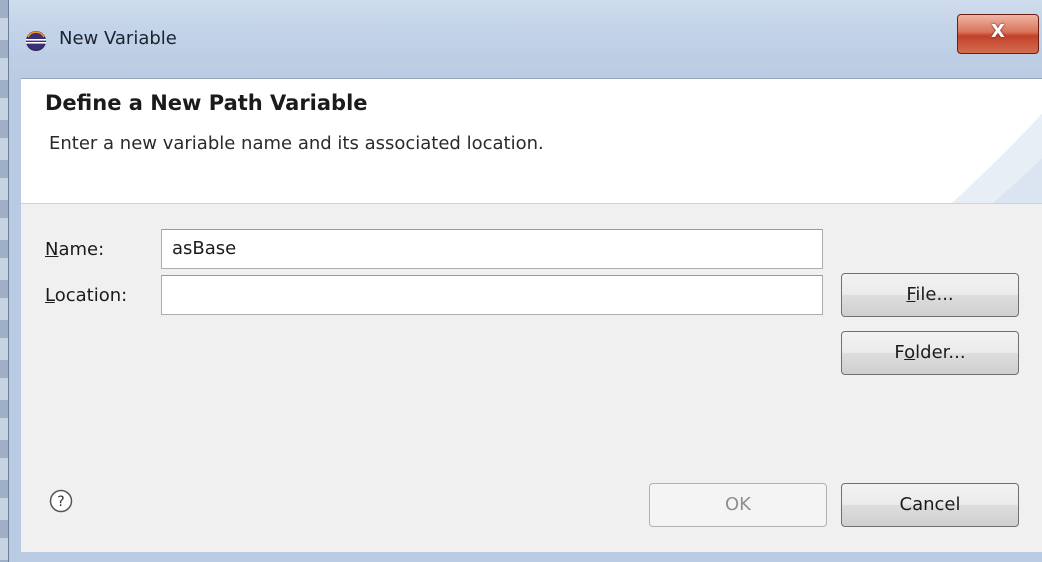 This screenshot has height=562, width=1042. I want to click on close-button: X, so click(998, 34).